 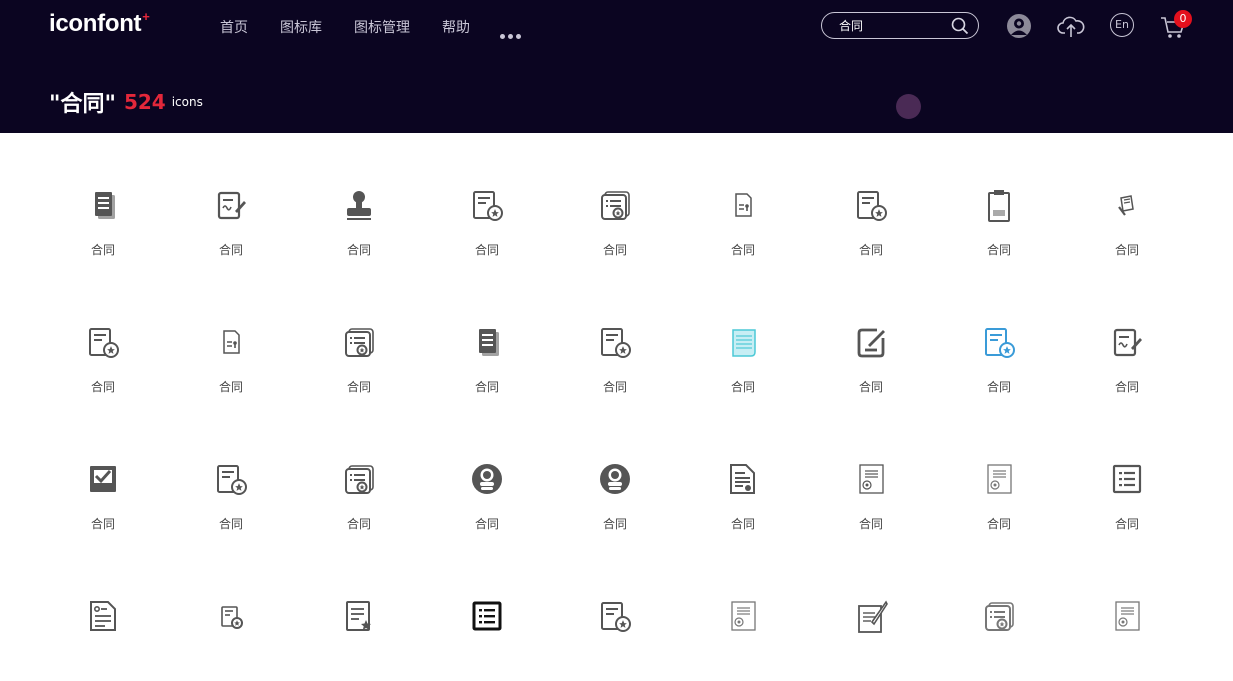 What do you see at coordinates (231, 616) in the screenshot?
I see `icon-doc-seal-small` at bounding box center [231, 616].